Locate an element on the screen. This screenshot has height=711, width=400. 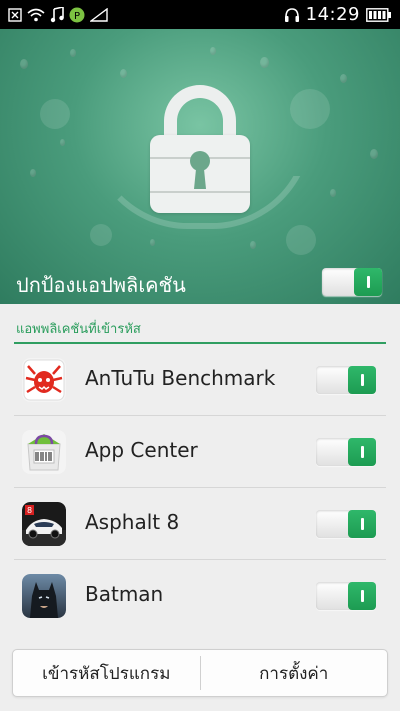
batman-icon is located at coordinates (44, 596).